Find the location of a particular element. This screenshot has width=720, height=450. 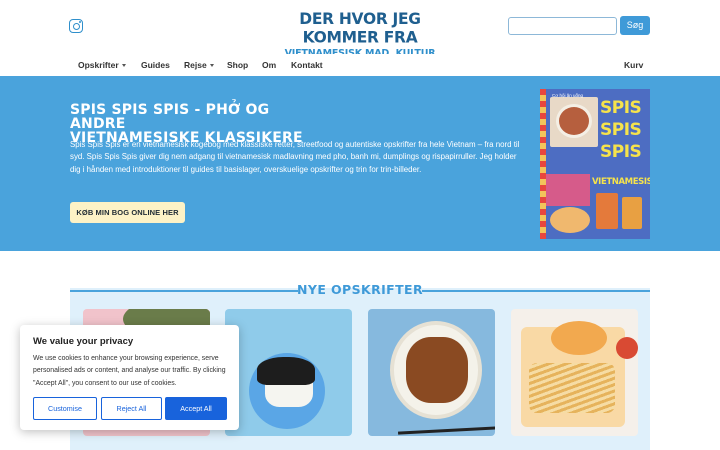

reject-all-button: Reject All is located at coordinates (131, 408).